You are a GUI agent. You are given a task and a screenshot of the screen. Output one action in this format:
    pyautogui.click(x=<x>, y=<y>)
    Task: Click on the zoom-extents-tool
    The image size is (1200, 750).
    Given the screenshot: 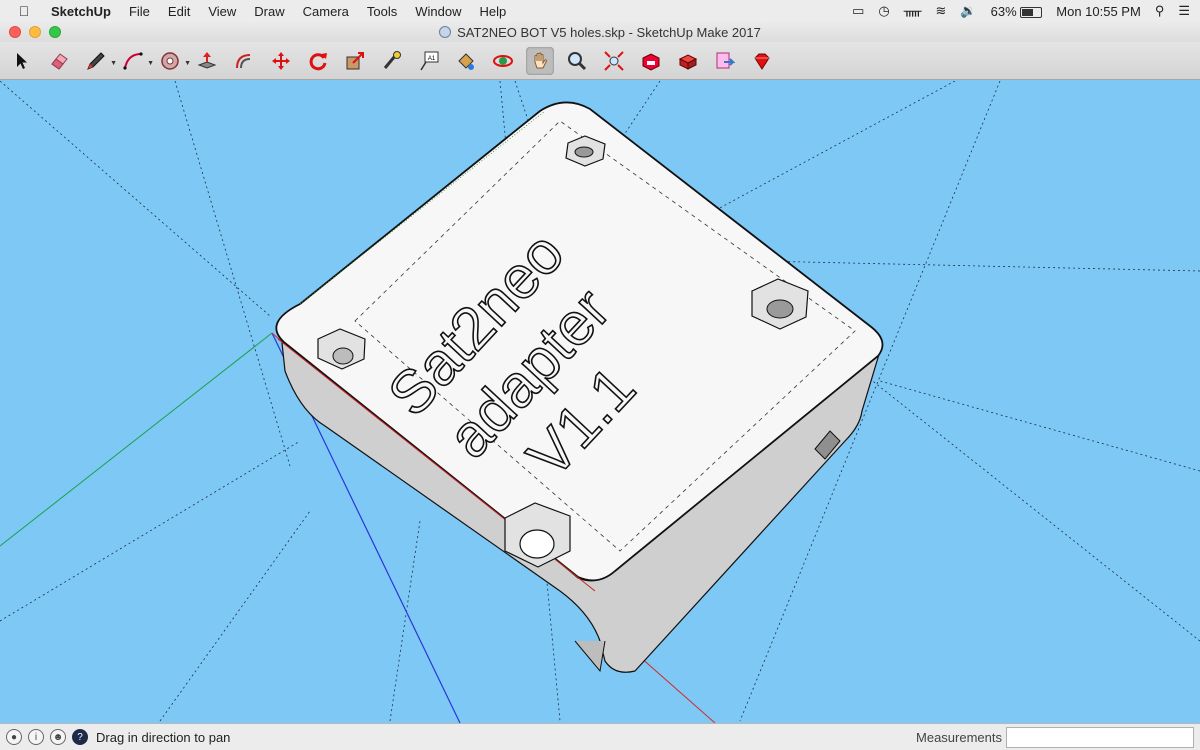 What is the action you would take?
    pyautogui.click(x=614, y=61)
    